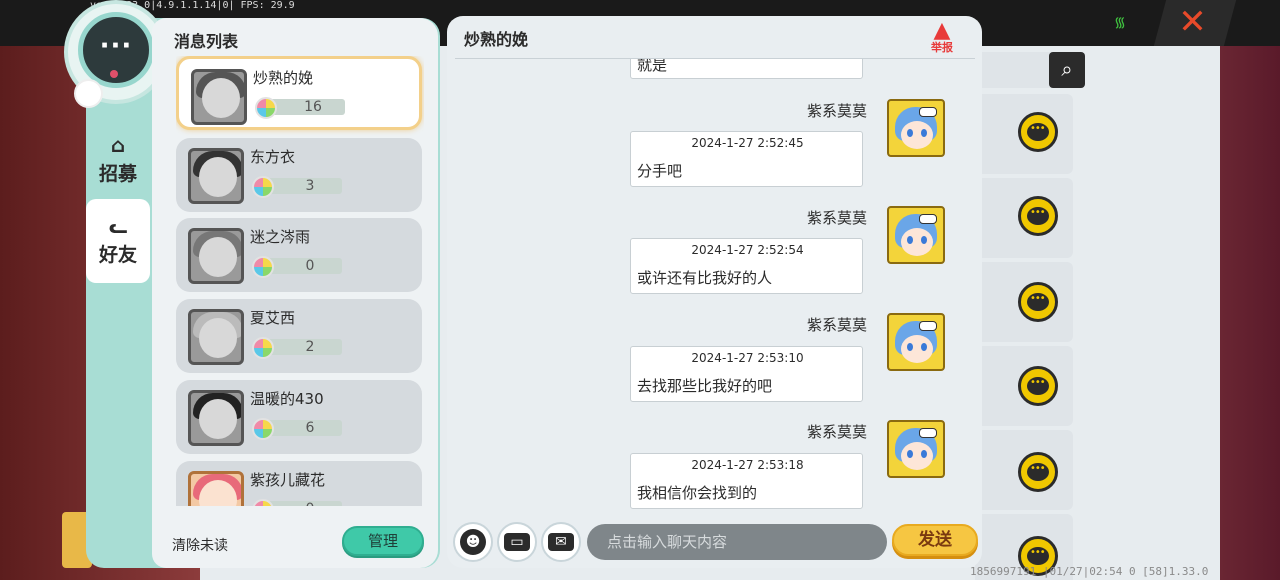  I want to click on message-bubble: 2024-1-27 2:53:18 我相信你会找到的, so click(746, 481).